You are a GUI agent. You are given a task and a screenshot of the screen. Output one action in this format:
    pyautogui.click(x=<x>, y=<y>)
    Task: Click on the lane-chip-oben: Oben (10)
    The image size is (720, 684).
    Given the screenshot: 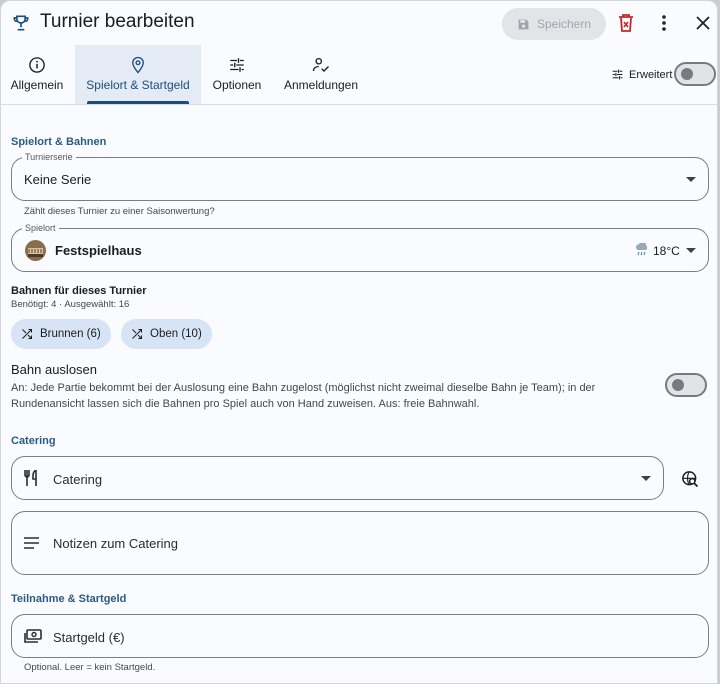 What is the action you would take?
    pyautogui.click(x=166, y=334)
    